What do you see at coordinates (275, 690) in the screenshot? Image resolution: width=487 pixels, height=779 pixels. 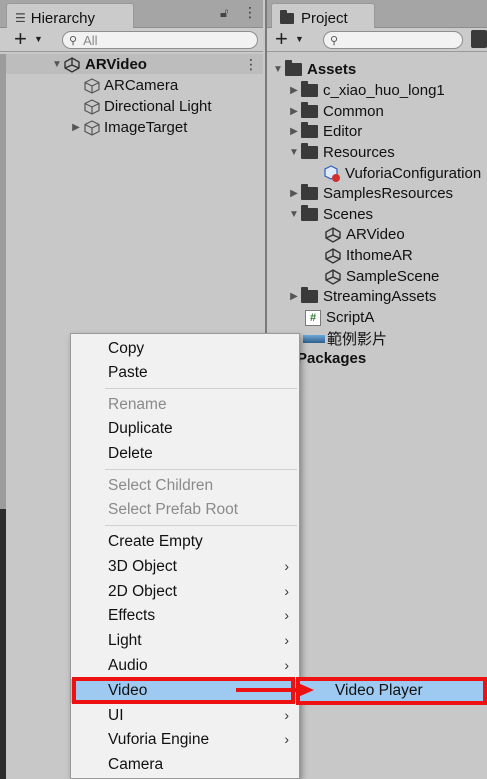 I see `annotation-arrow-icon` at bounding box center [275, 690].